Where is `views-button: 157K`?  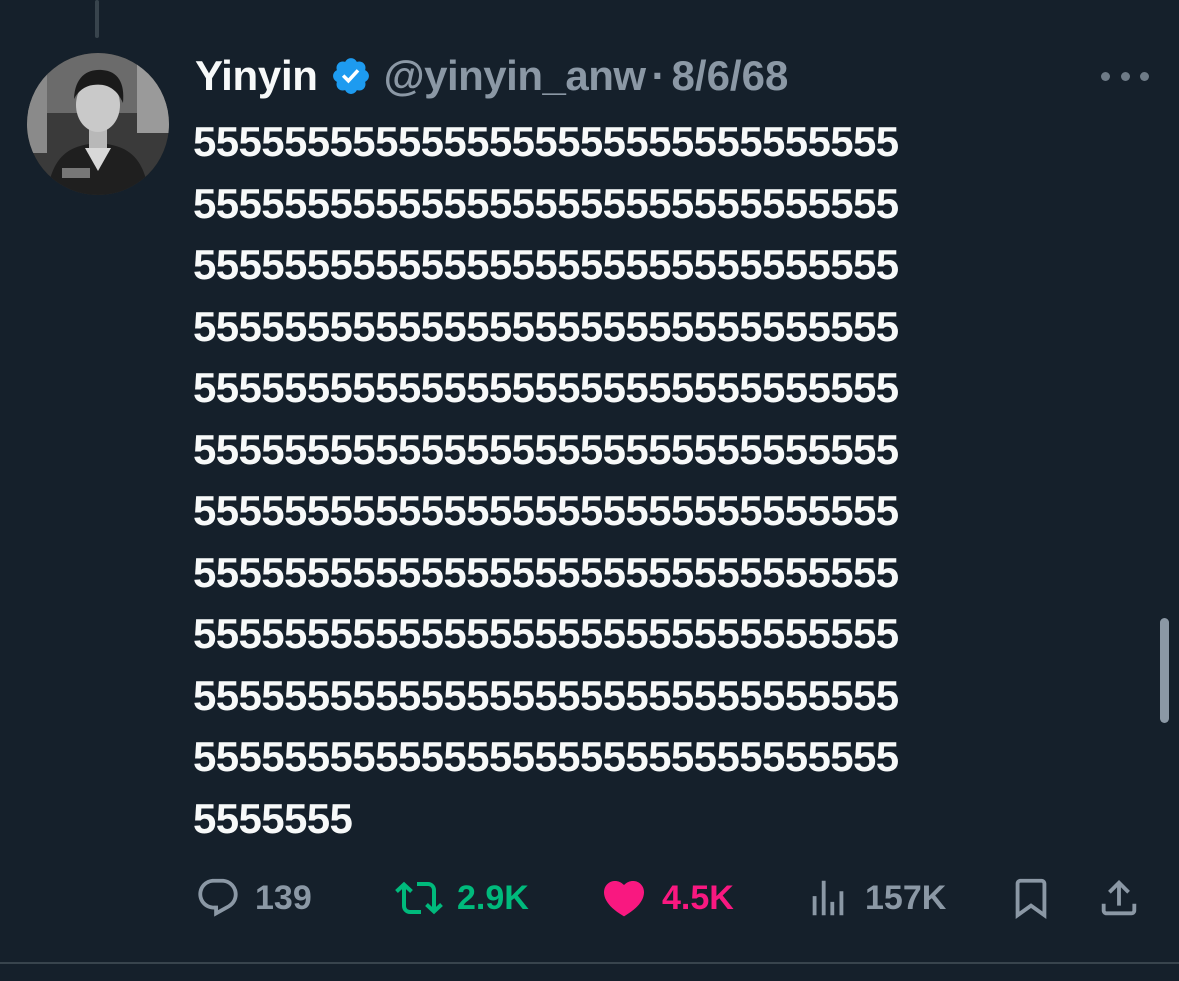
views-button: 157K is located at coordinates (875, 898).